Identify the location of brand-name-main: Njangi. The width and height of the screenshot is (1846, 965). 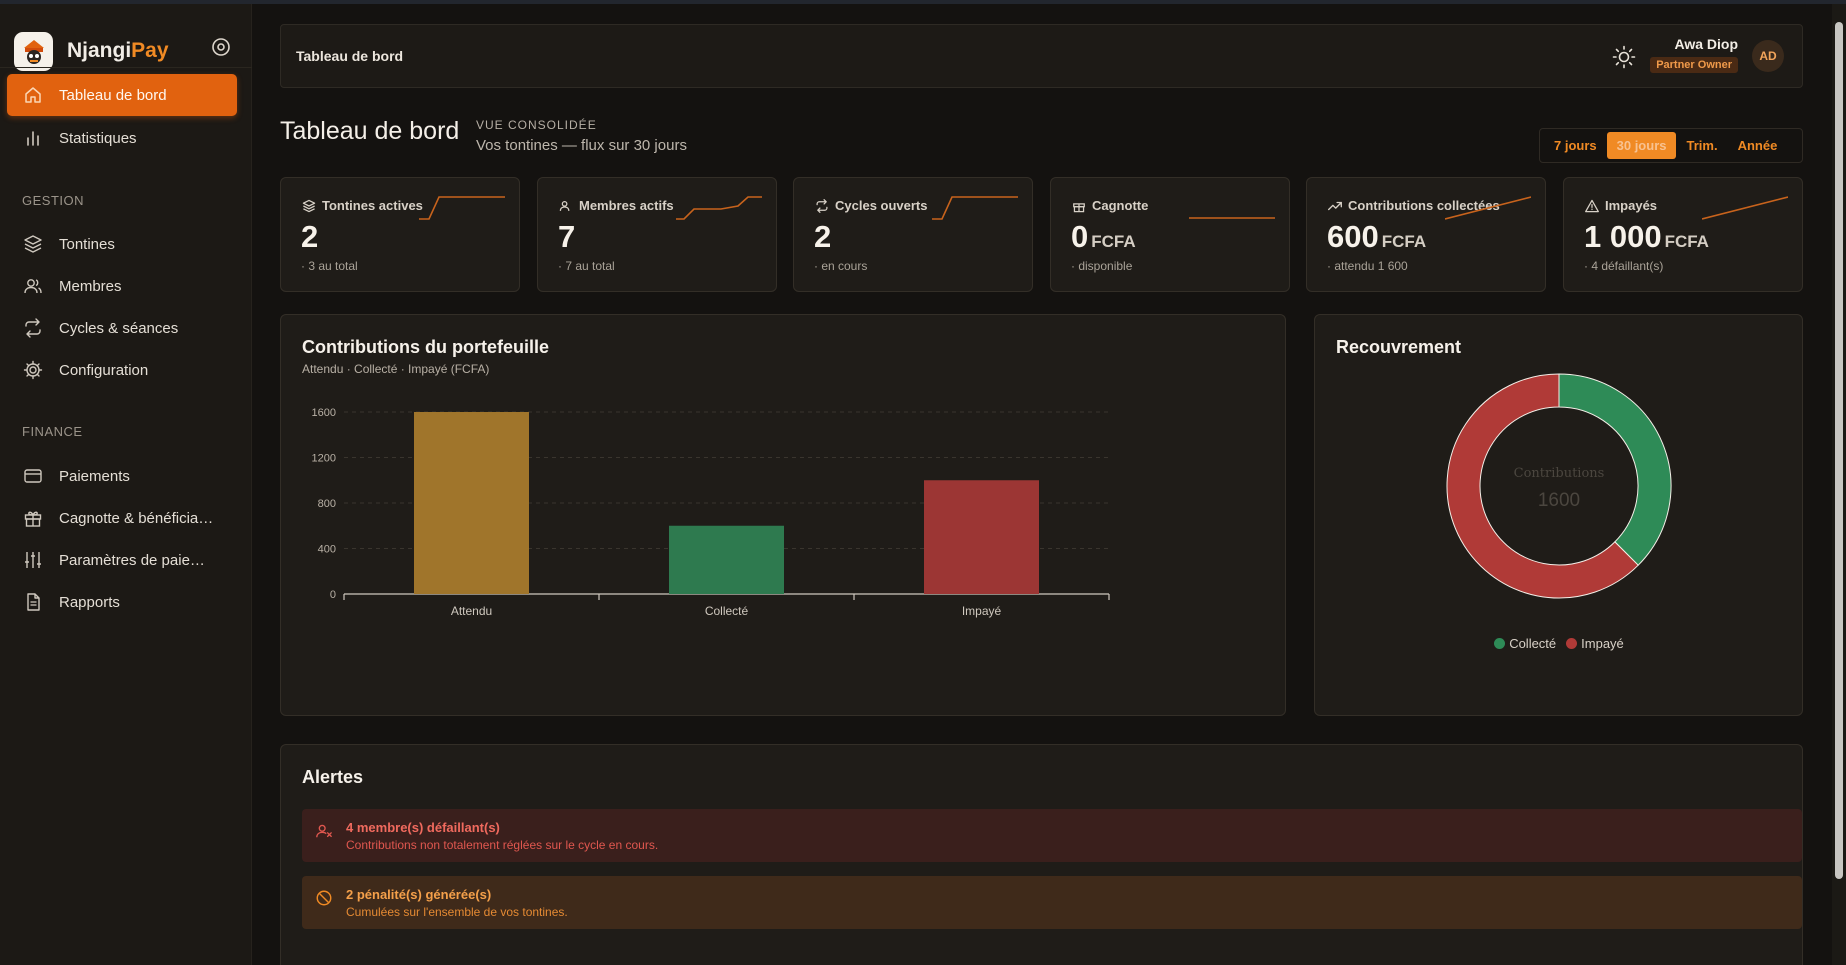
(99, 50).